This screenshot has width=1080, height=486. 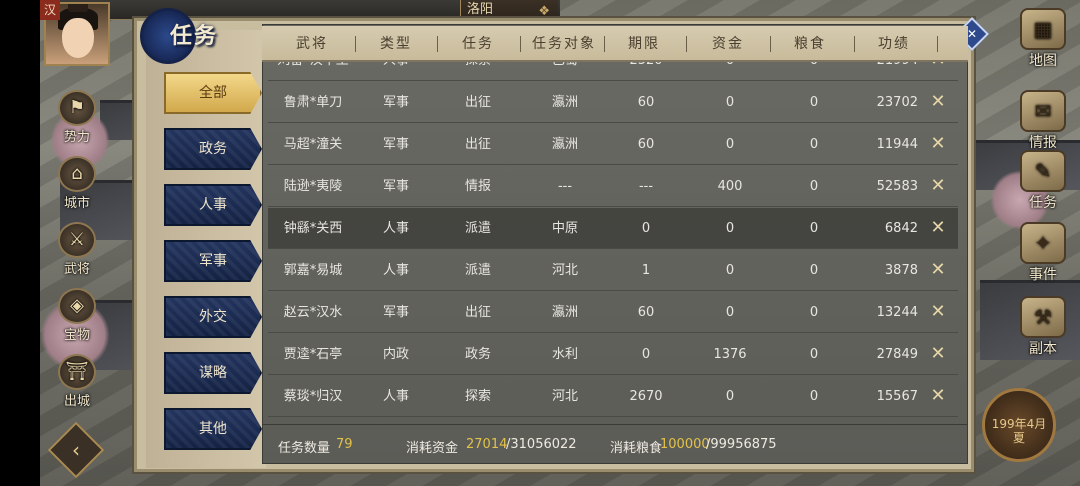 What do you see at coordinates (432, 448) in the screenshot?
I see `money-used-label: 消耗资金` at bounding box center [432, 448].